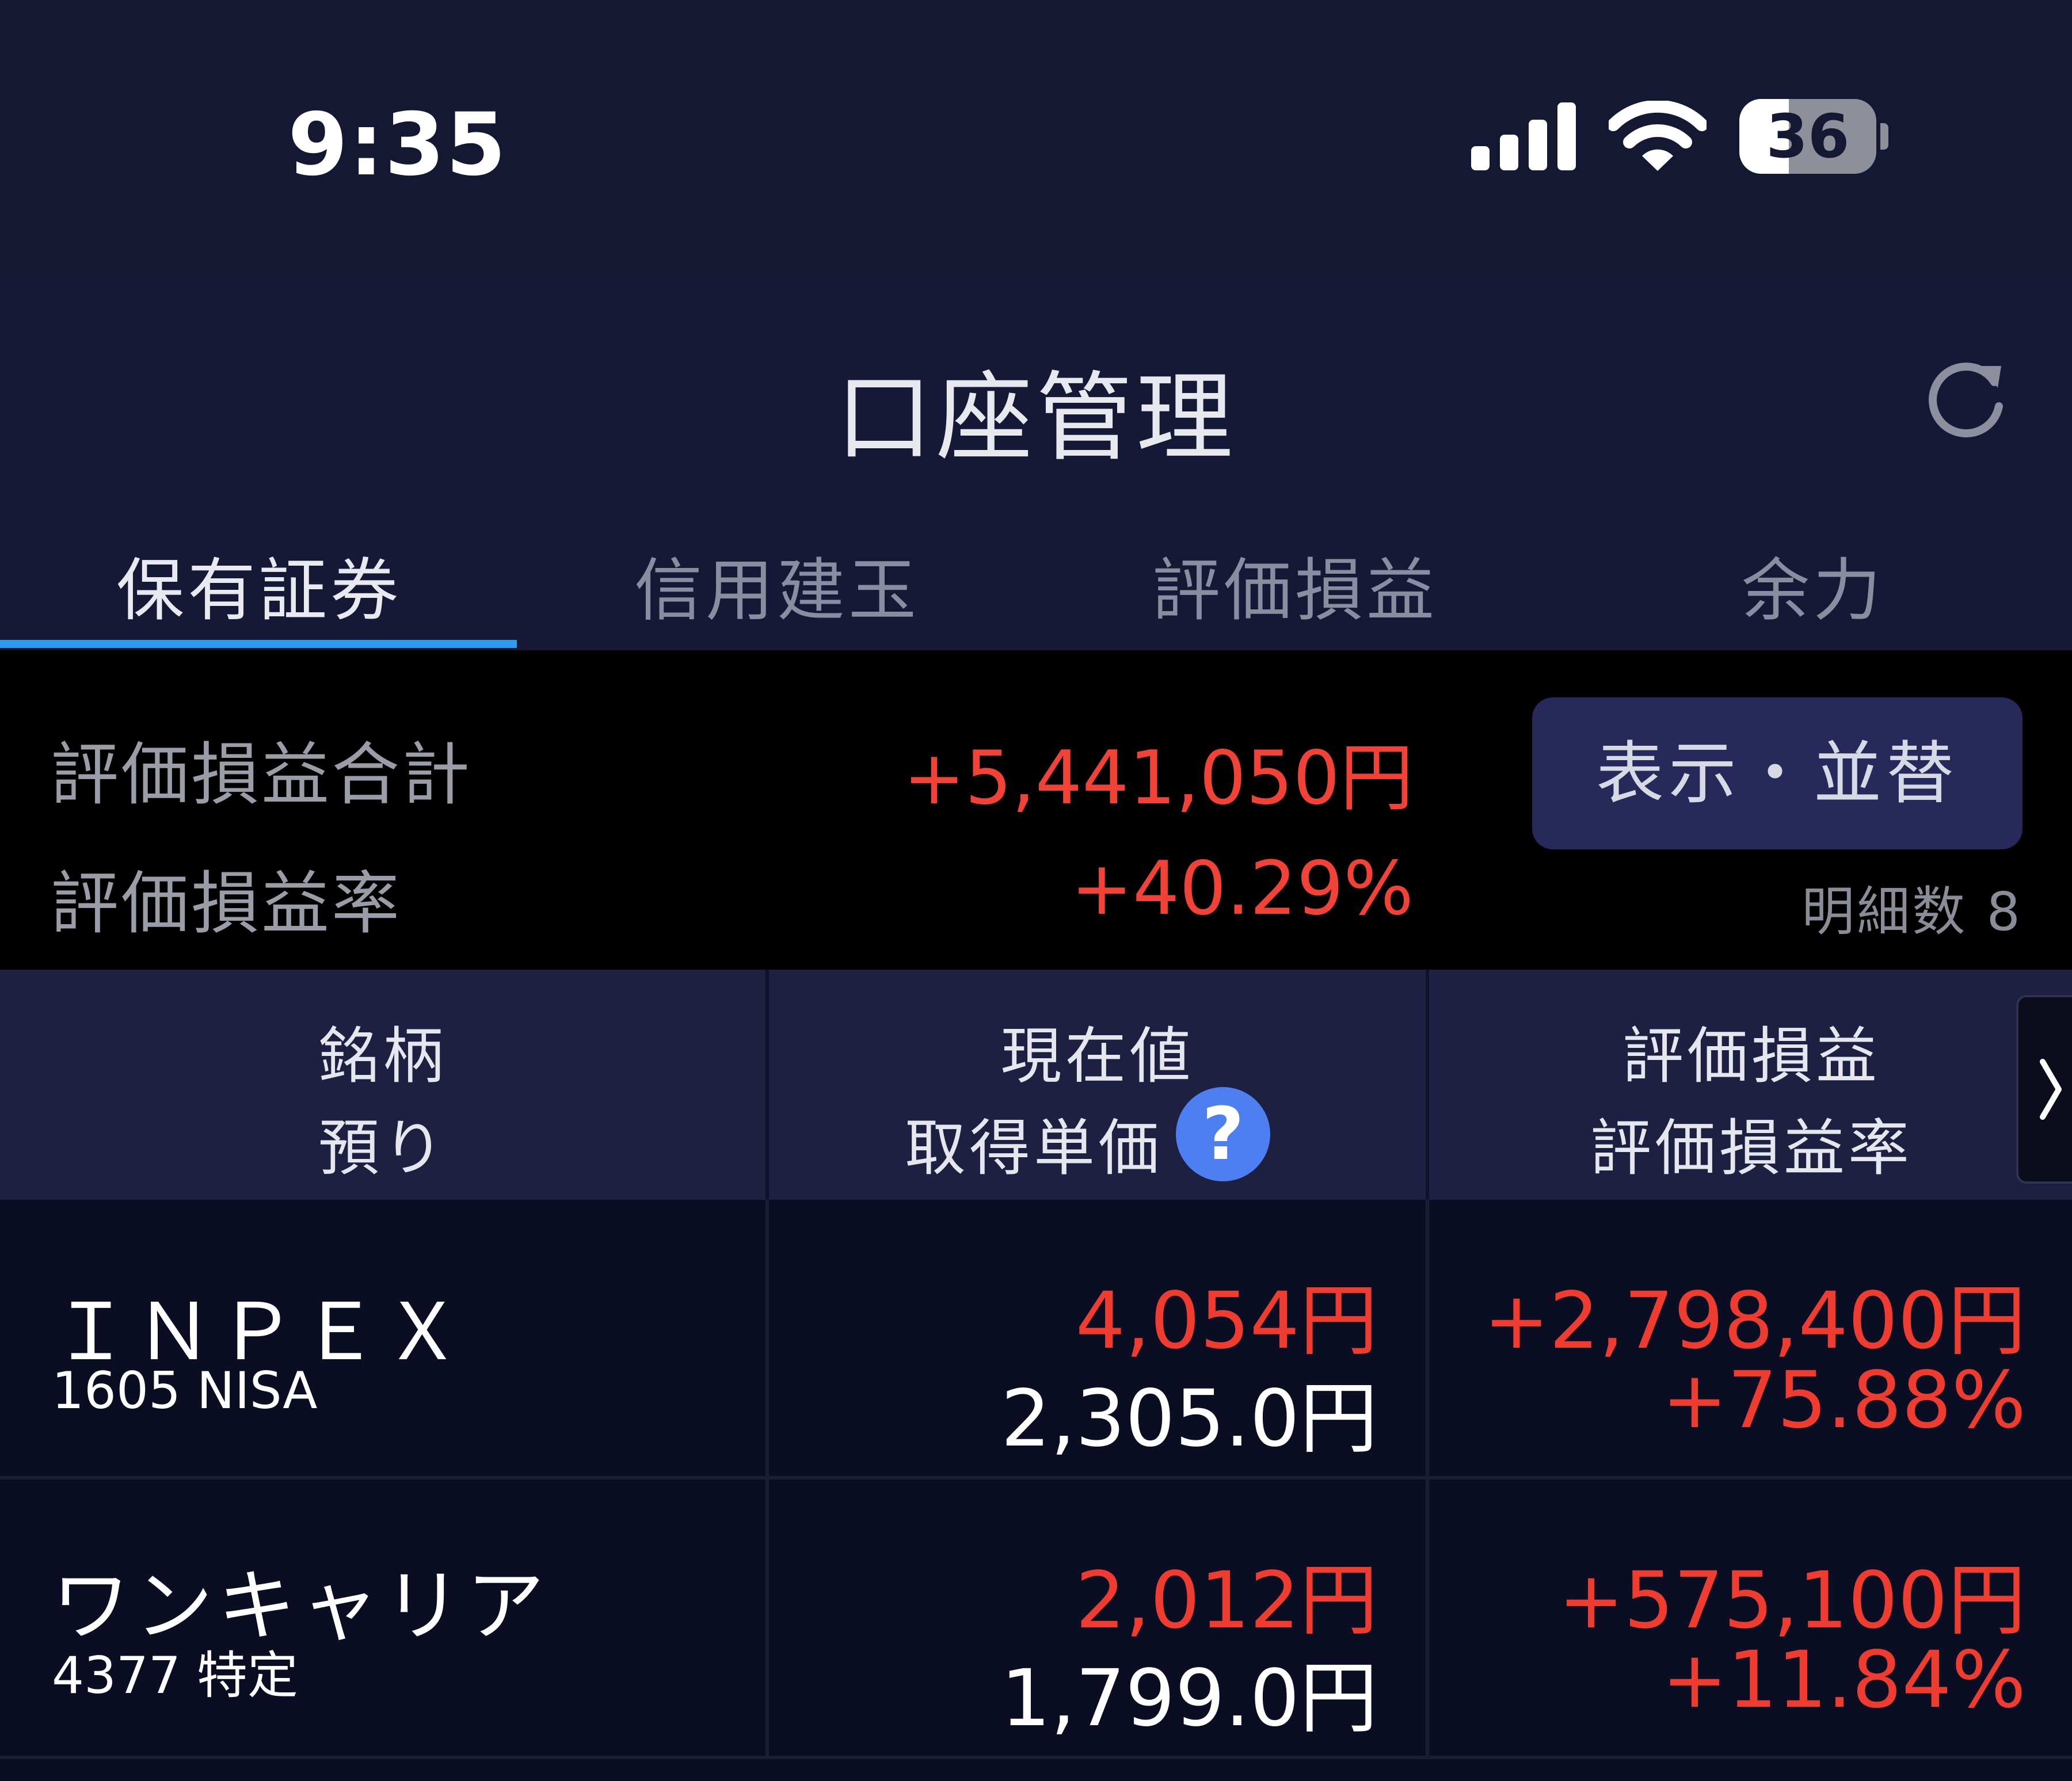 This screenshot has width=2072, height=1781. Describe the element at coordinates (1844, 1681) in the screenshot. I see `holding-pl-rate: +11.84%` at that location.